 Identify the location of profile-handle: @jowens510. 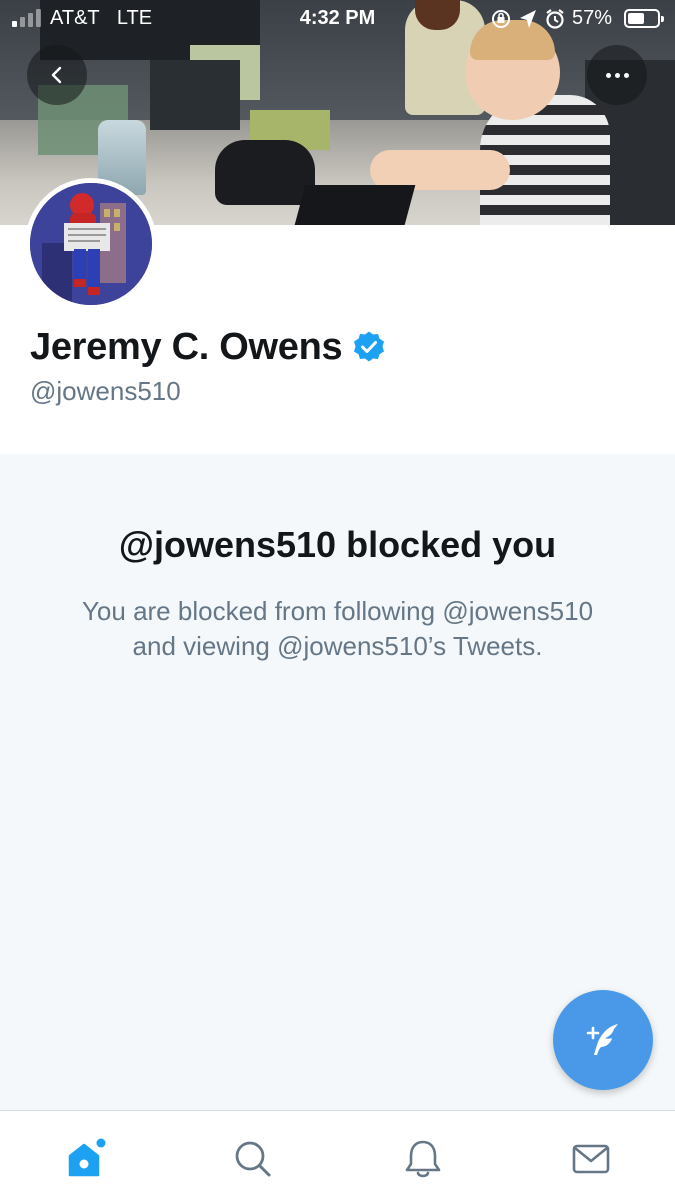
(105, 391).